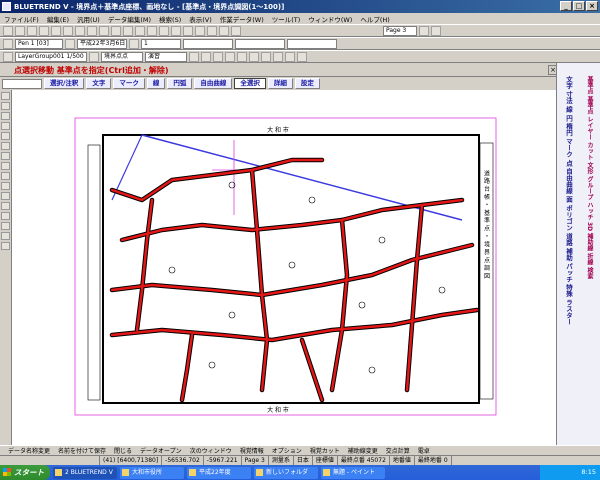 Image resolution: width=600 pixels, height=480 pixels. Describe the element at coordinates (424, 30) in the screenshot. I see `page-prev-icon` at that location.